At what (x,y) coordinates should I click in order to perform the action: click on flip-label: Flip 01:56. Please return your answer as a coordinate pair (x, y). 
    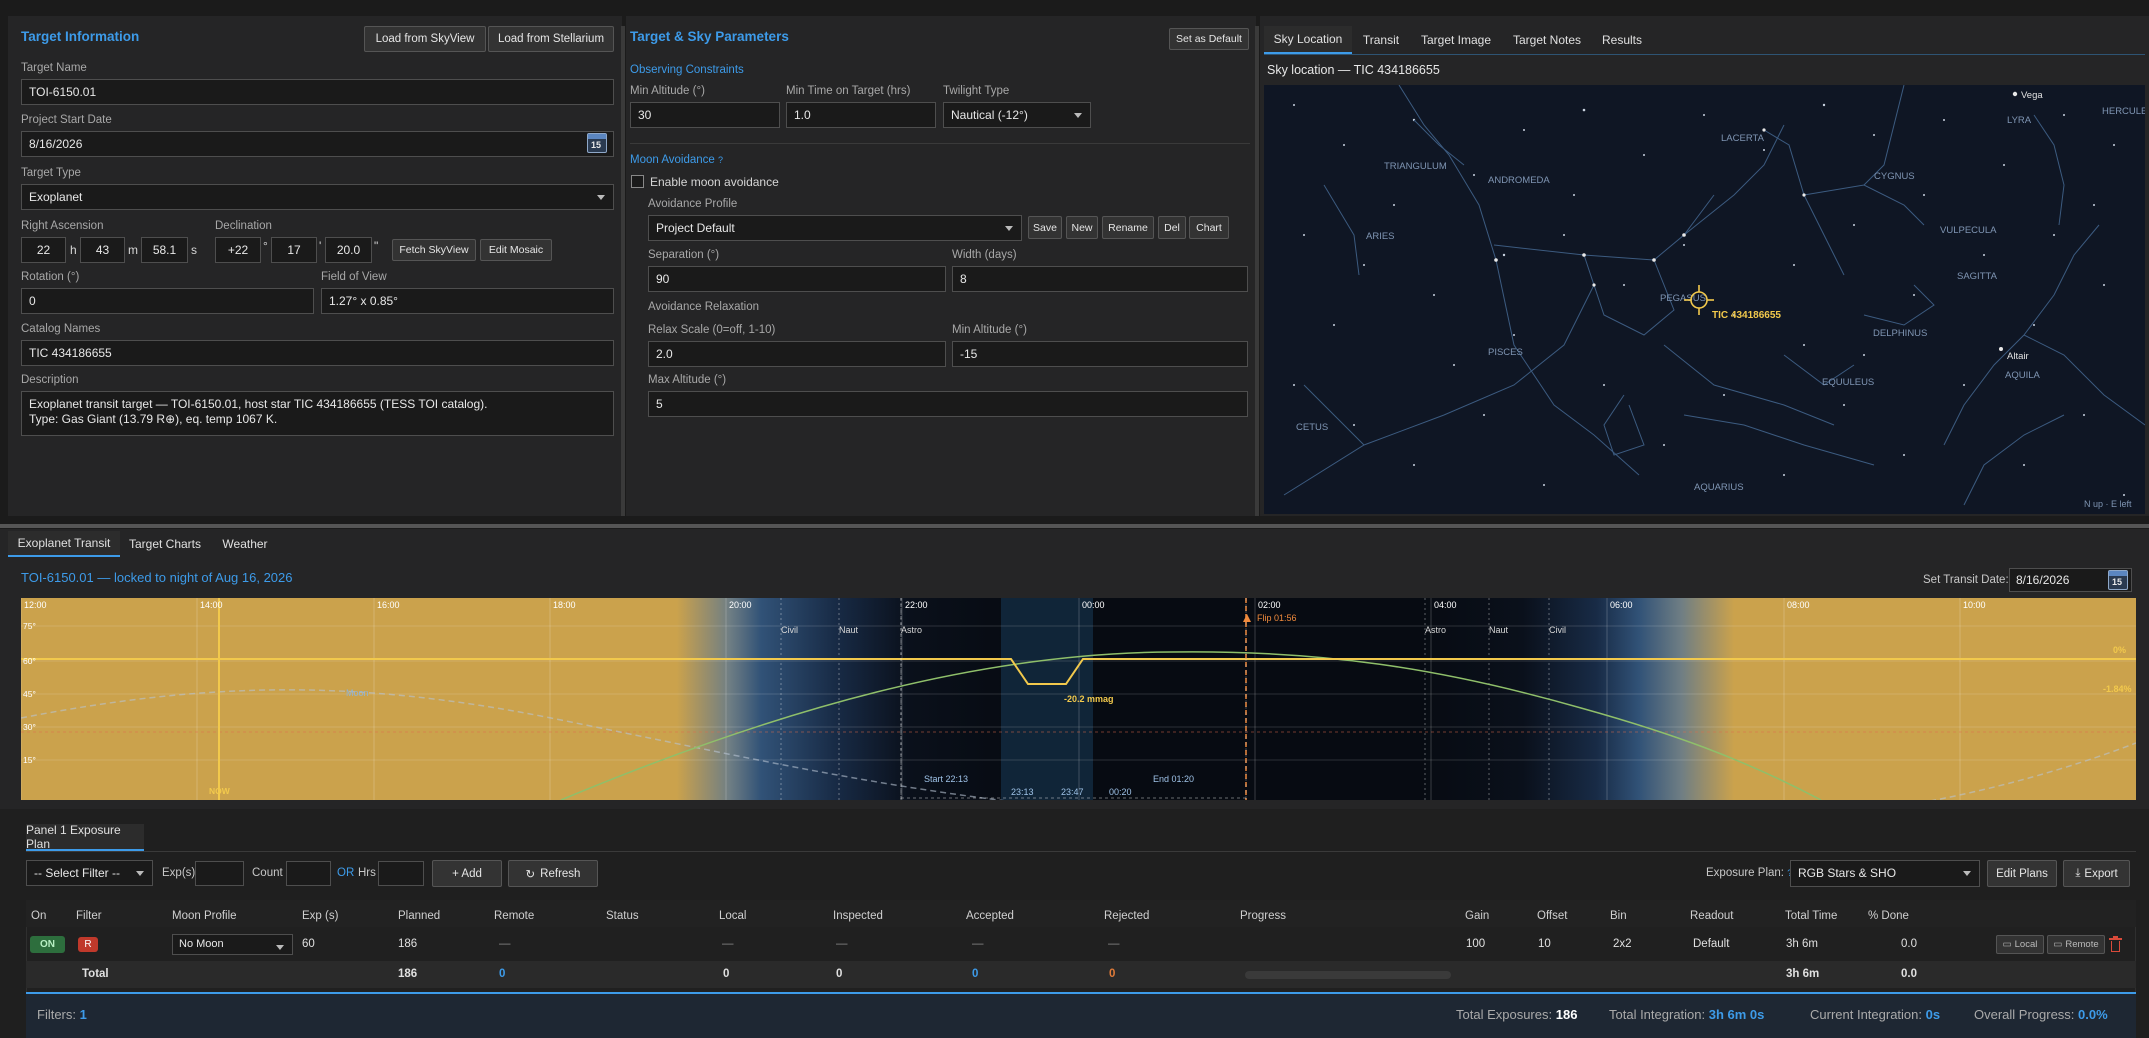
    Looking at the image, I should click on (1277, 618).